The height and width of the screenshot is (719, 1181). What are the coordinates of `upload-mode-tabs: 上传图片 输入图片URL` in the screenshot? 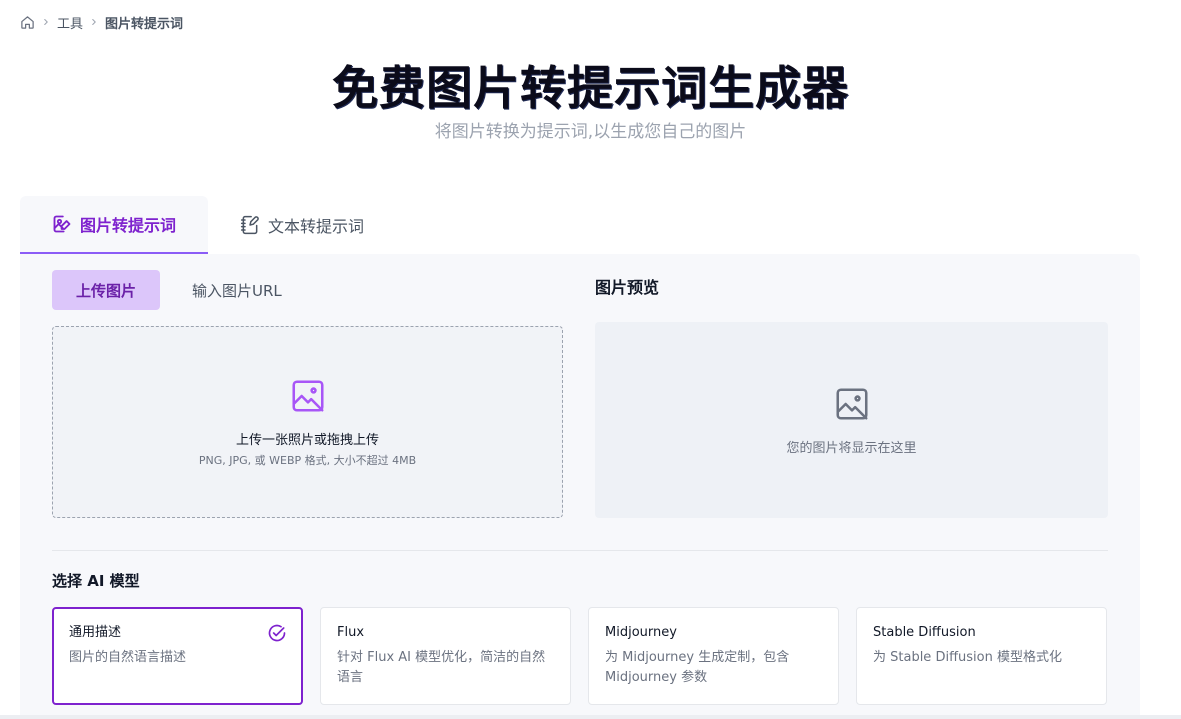 It's located at (179, 290).